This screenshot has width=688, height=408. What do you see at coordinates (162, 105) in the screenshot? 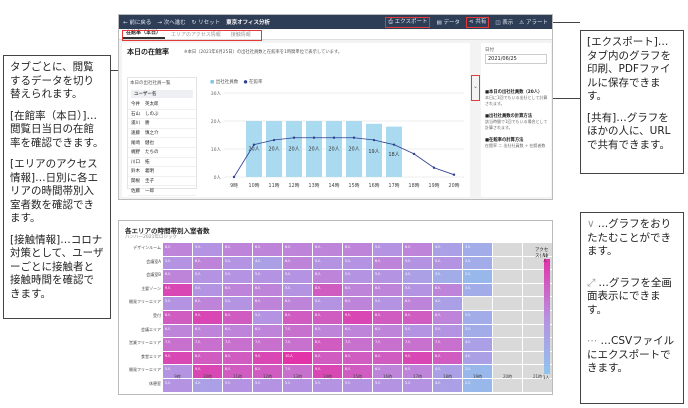
I see `user-row: 今井 英太郎` at bounding box center [162, 105].